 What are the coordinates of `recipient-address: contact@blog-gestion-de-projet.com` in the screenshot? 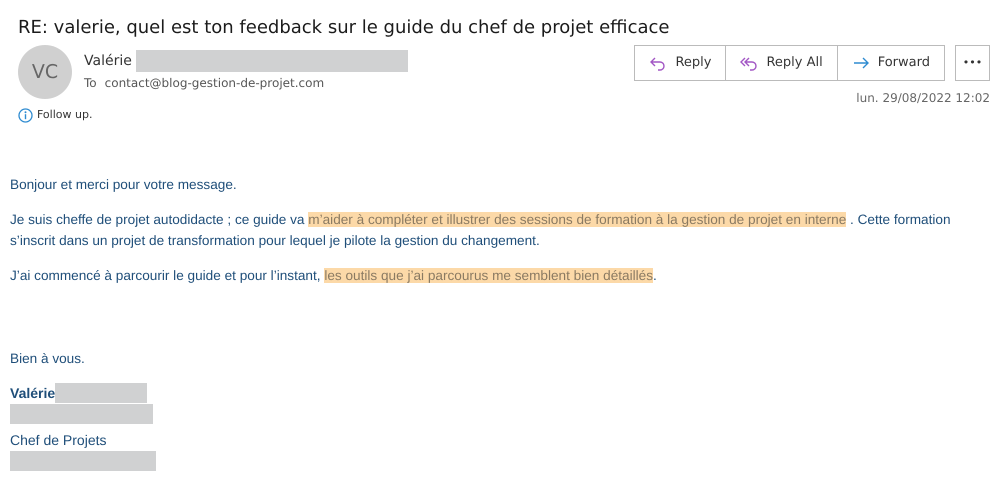 It's located at (214, 83).